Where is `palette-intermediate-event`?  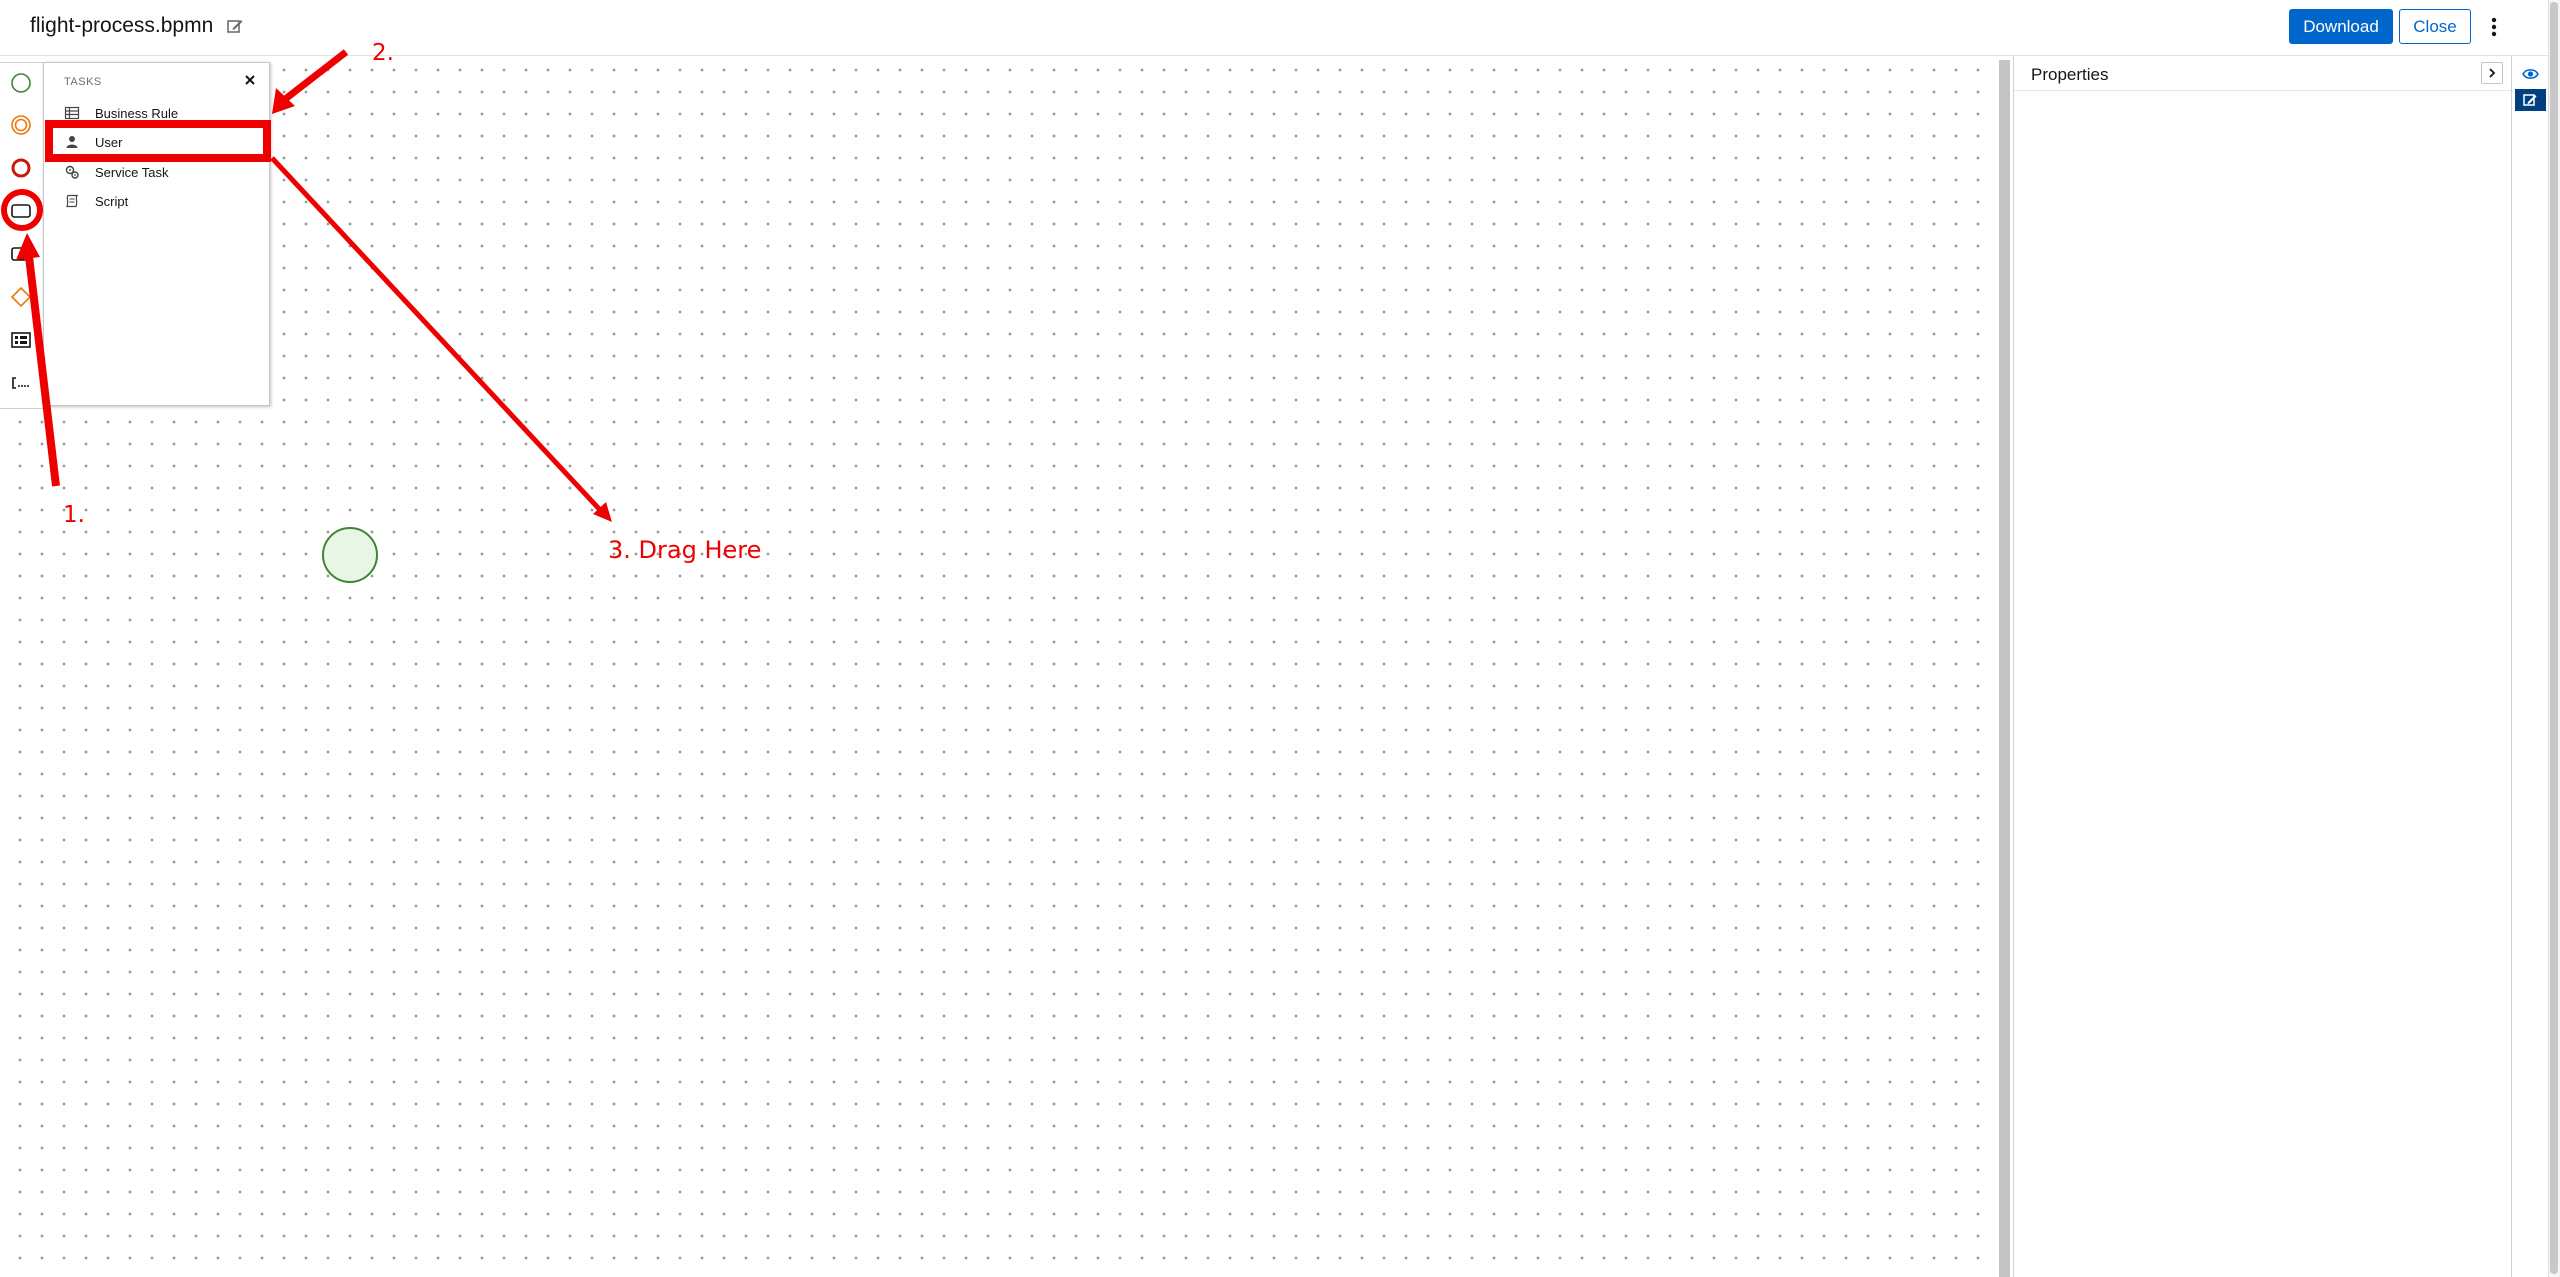 palette-intermediate-event is located at coordinates (21, 125).